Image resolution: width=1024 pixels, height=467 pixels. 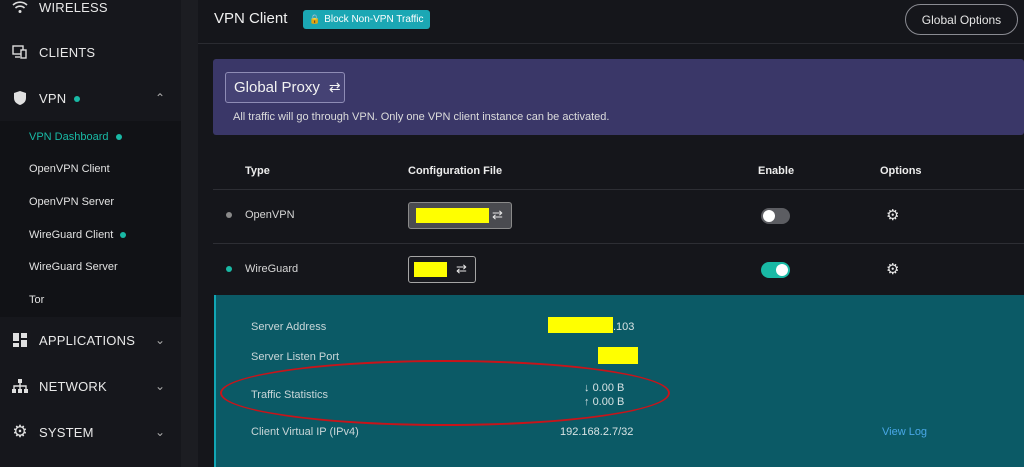 I want to click on block-non-vpn-badge: 🔒 Block Non-VPN Traffic, so click(x=366, y=19).